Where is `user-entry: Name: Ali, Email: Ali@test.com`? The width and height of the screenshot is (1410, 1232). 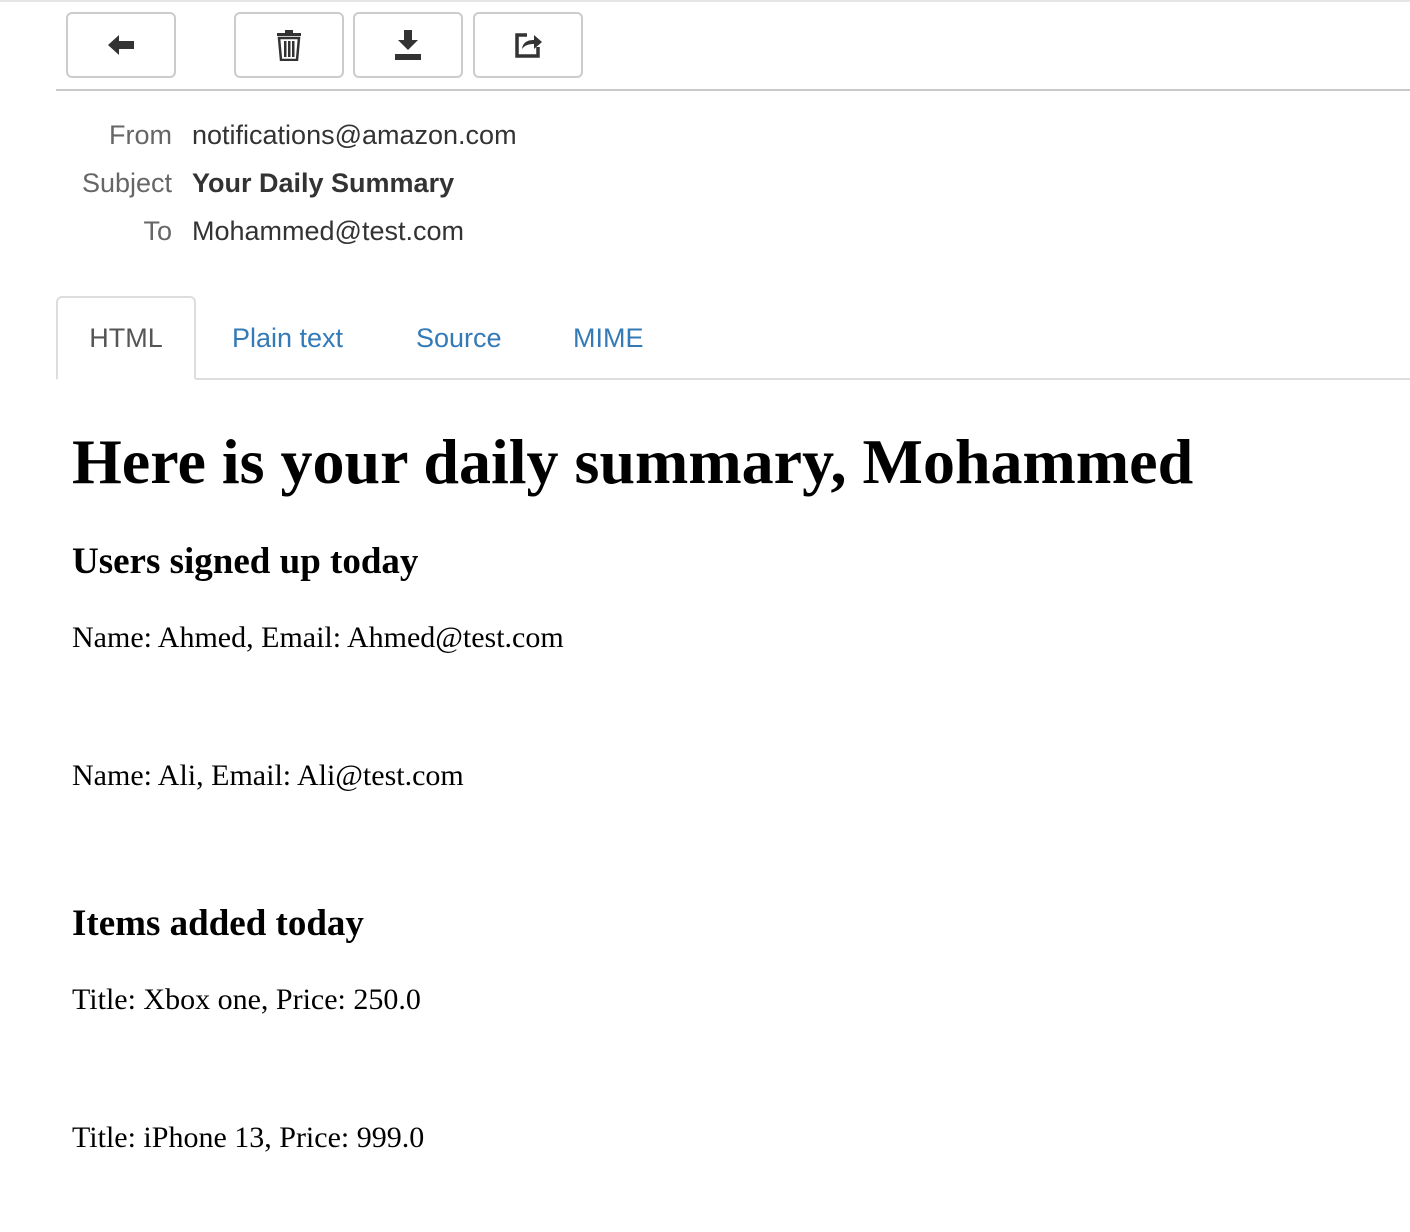
user-entry: Name: Ali, Email: Ali@test.com is located at coordinates (268, 775).